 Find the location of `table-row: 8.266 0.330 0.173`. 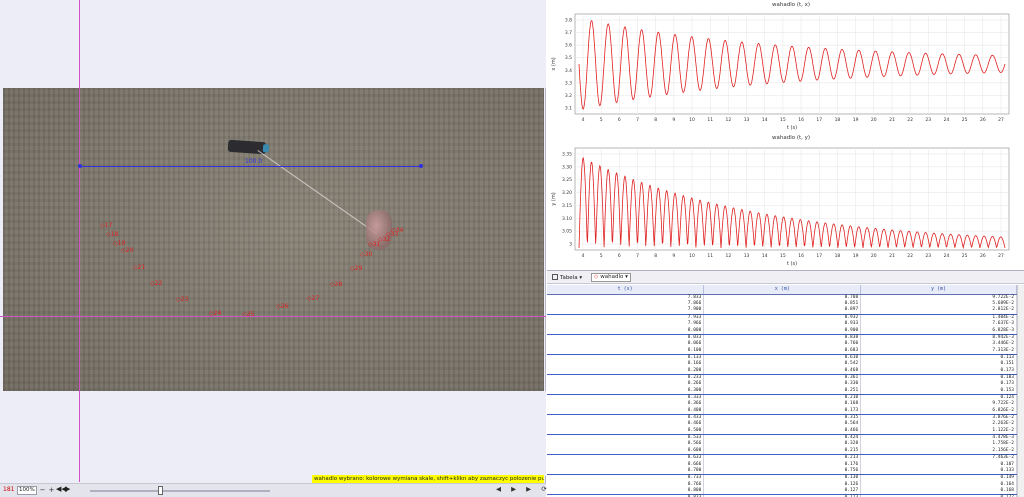

table-row: 8.266 0.330 0.173 is located at coordinates (782, 384).